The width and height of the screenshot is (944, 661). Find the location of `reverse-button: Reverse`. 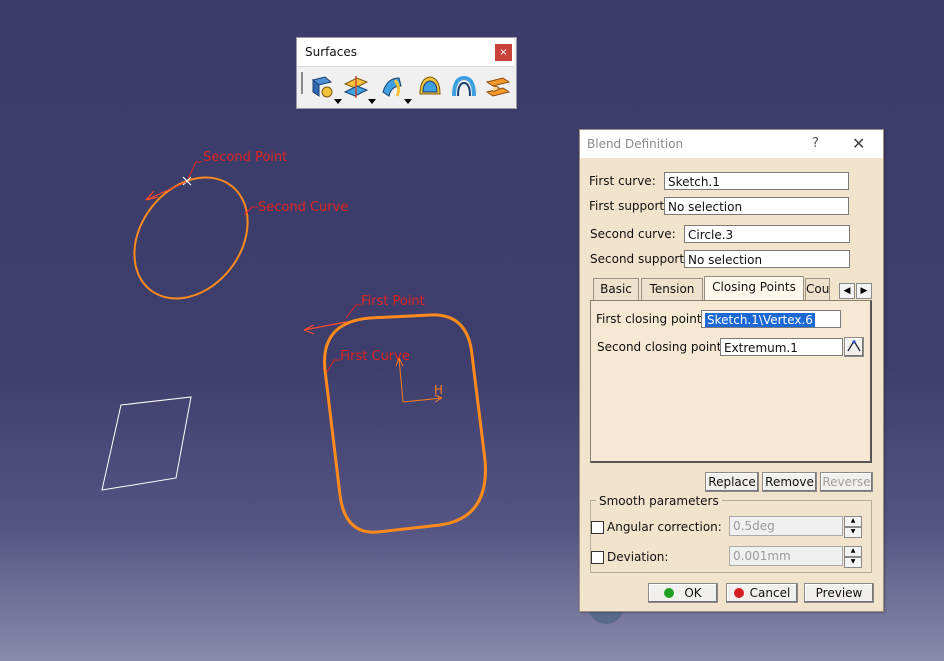

reverse-button: Reverse is located at coordinates (846, 482).